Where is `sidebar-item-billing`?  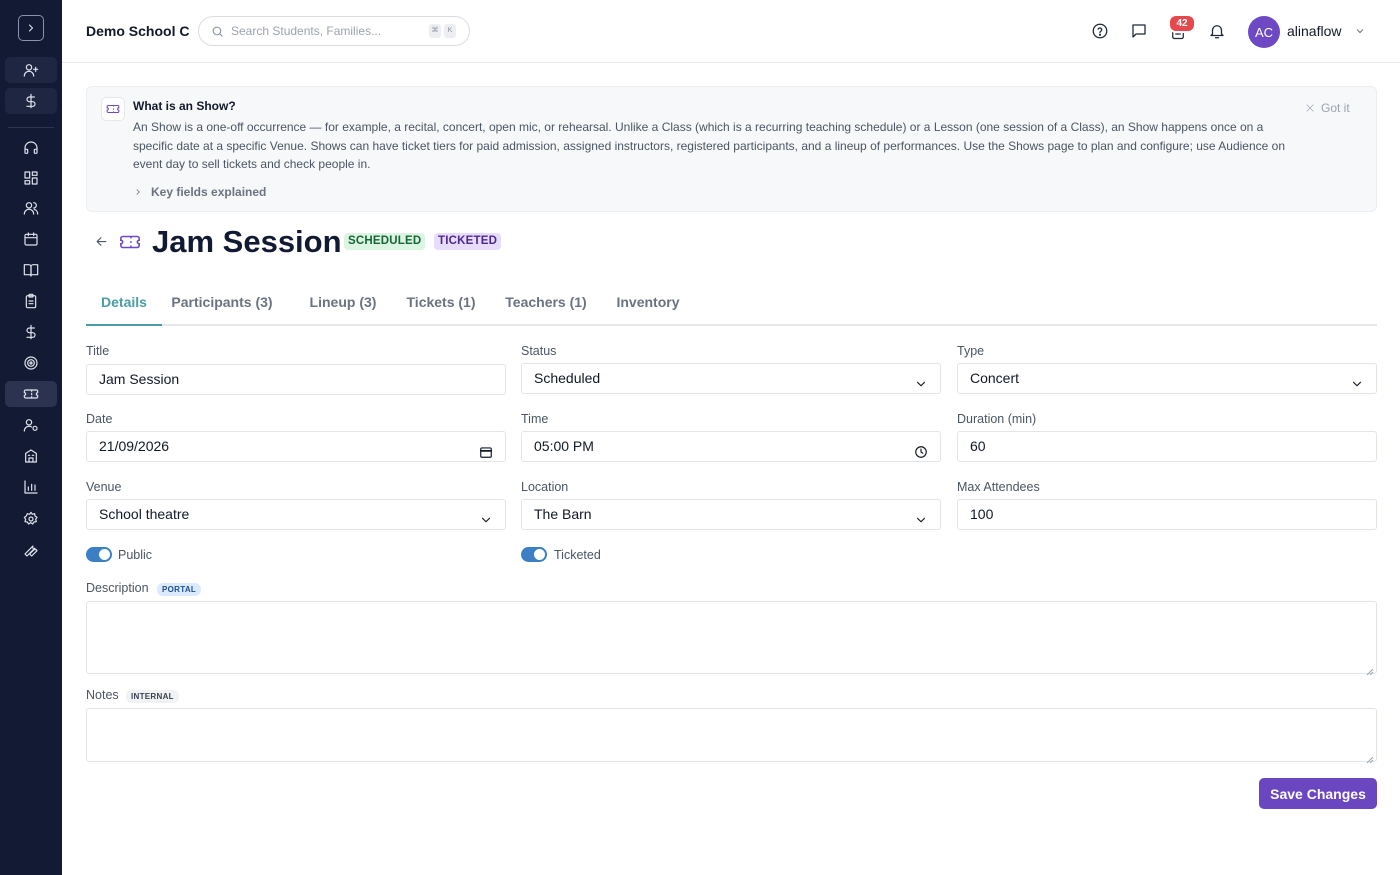
sidebar-item-billing is located at coordinates (31, 101).